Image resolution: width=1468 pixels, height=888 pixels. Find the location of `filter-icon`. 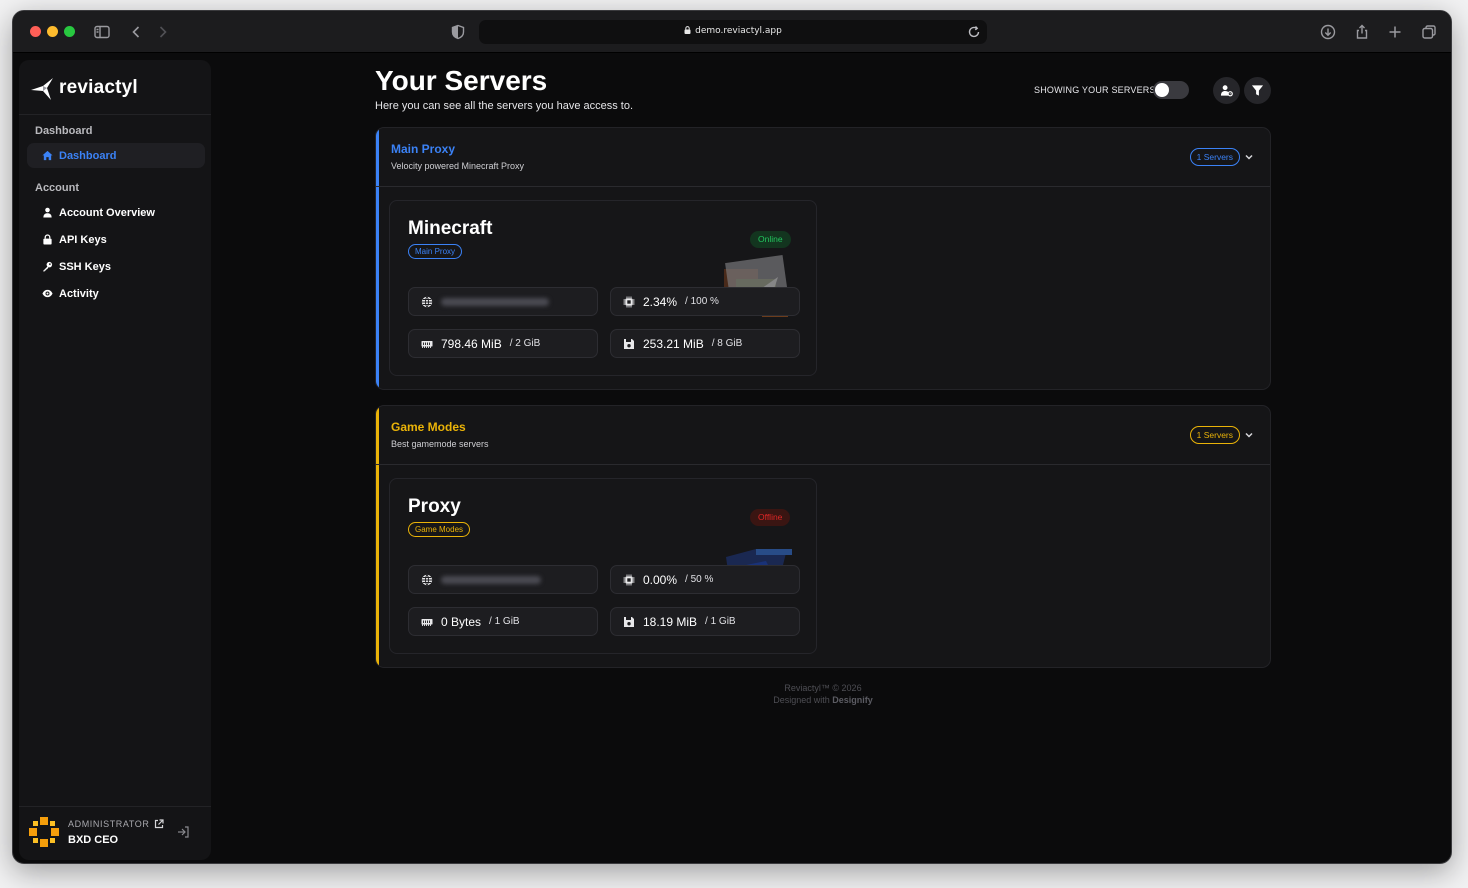

filter-icon is located at coordinates (1257, 90).